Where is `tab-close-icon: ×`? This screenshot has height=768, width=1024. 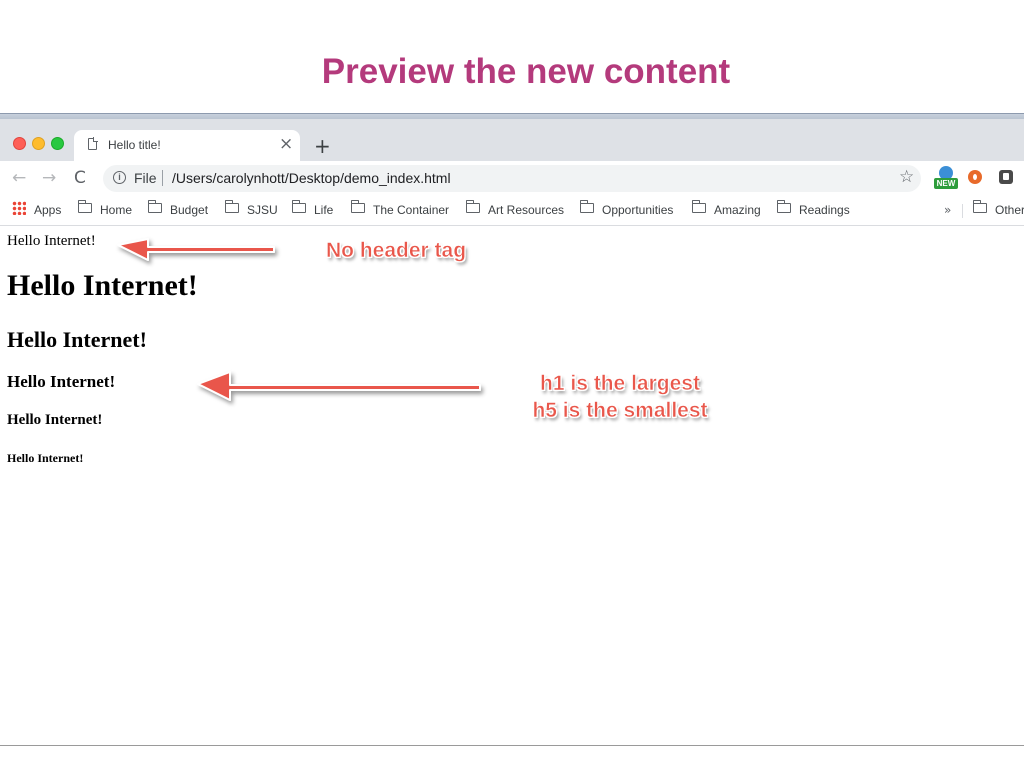 tab-close-icon: × is located at coordinates (286, 144).